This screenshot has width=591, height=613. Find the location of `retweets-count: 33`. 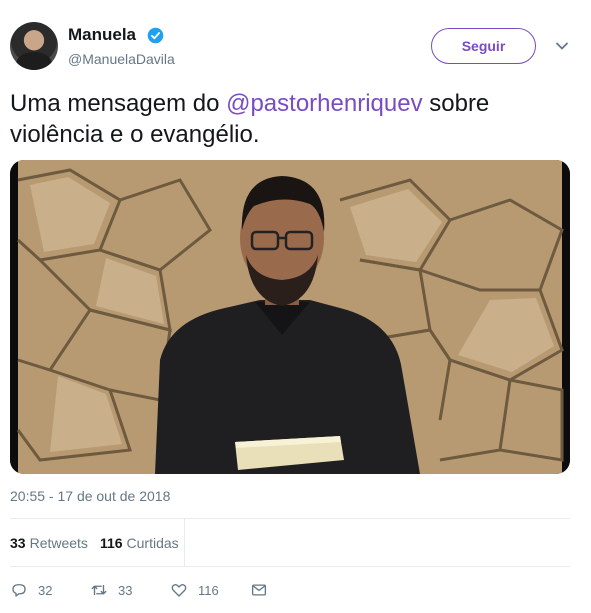

retweets-count: 33 is located at coordinates (18, 543).